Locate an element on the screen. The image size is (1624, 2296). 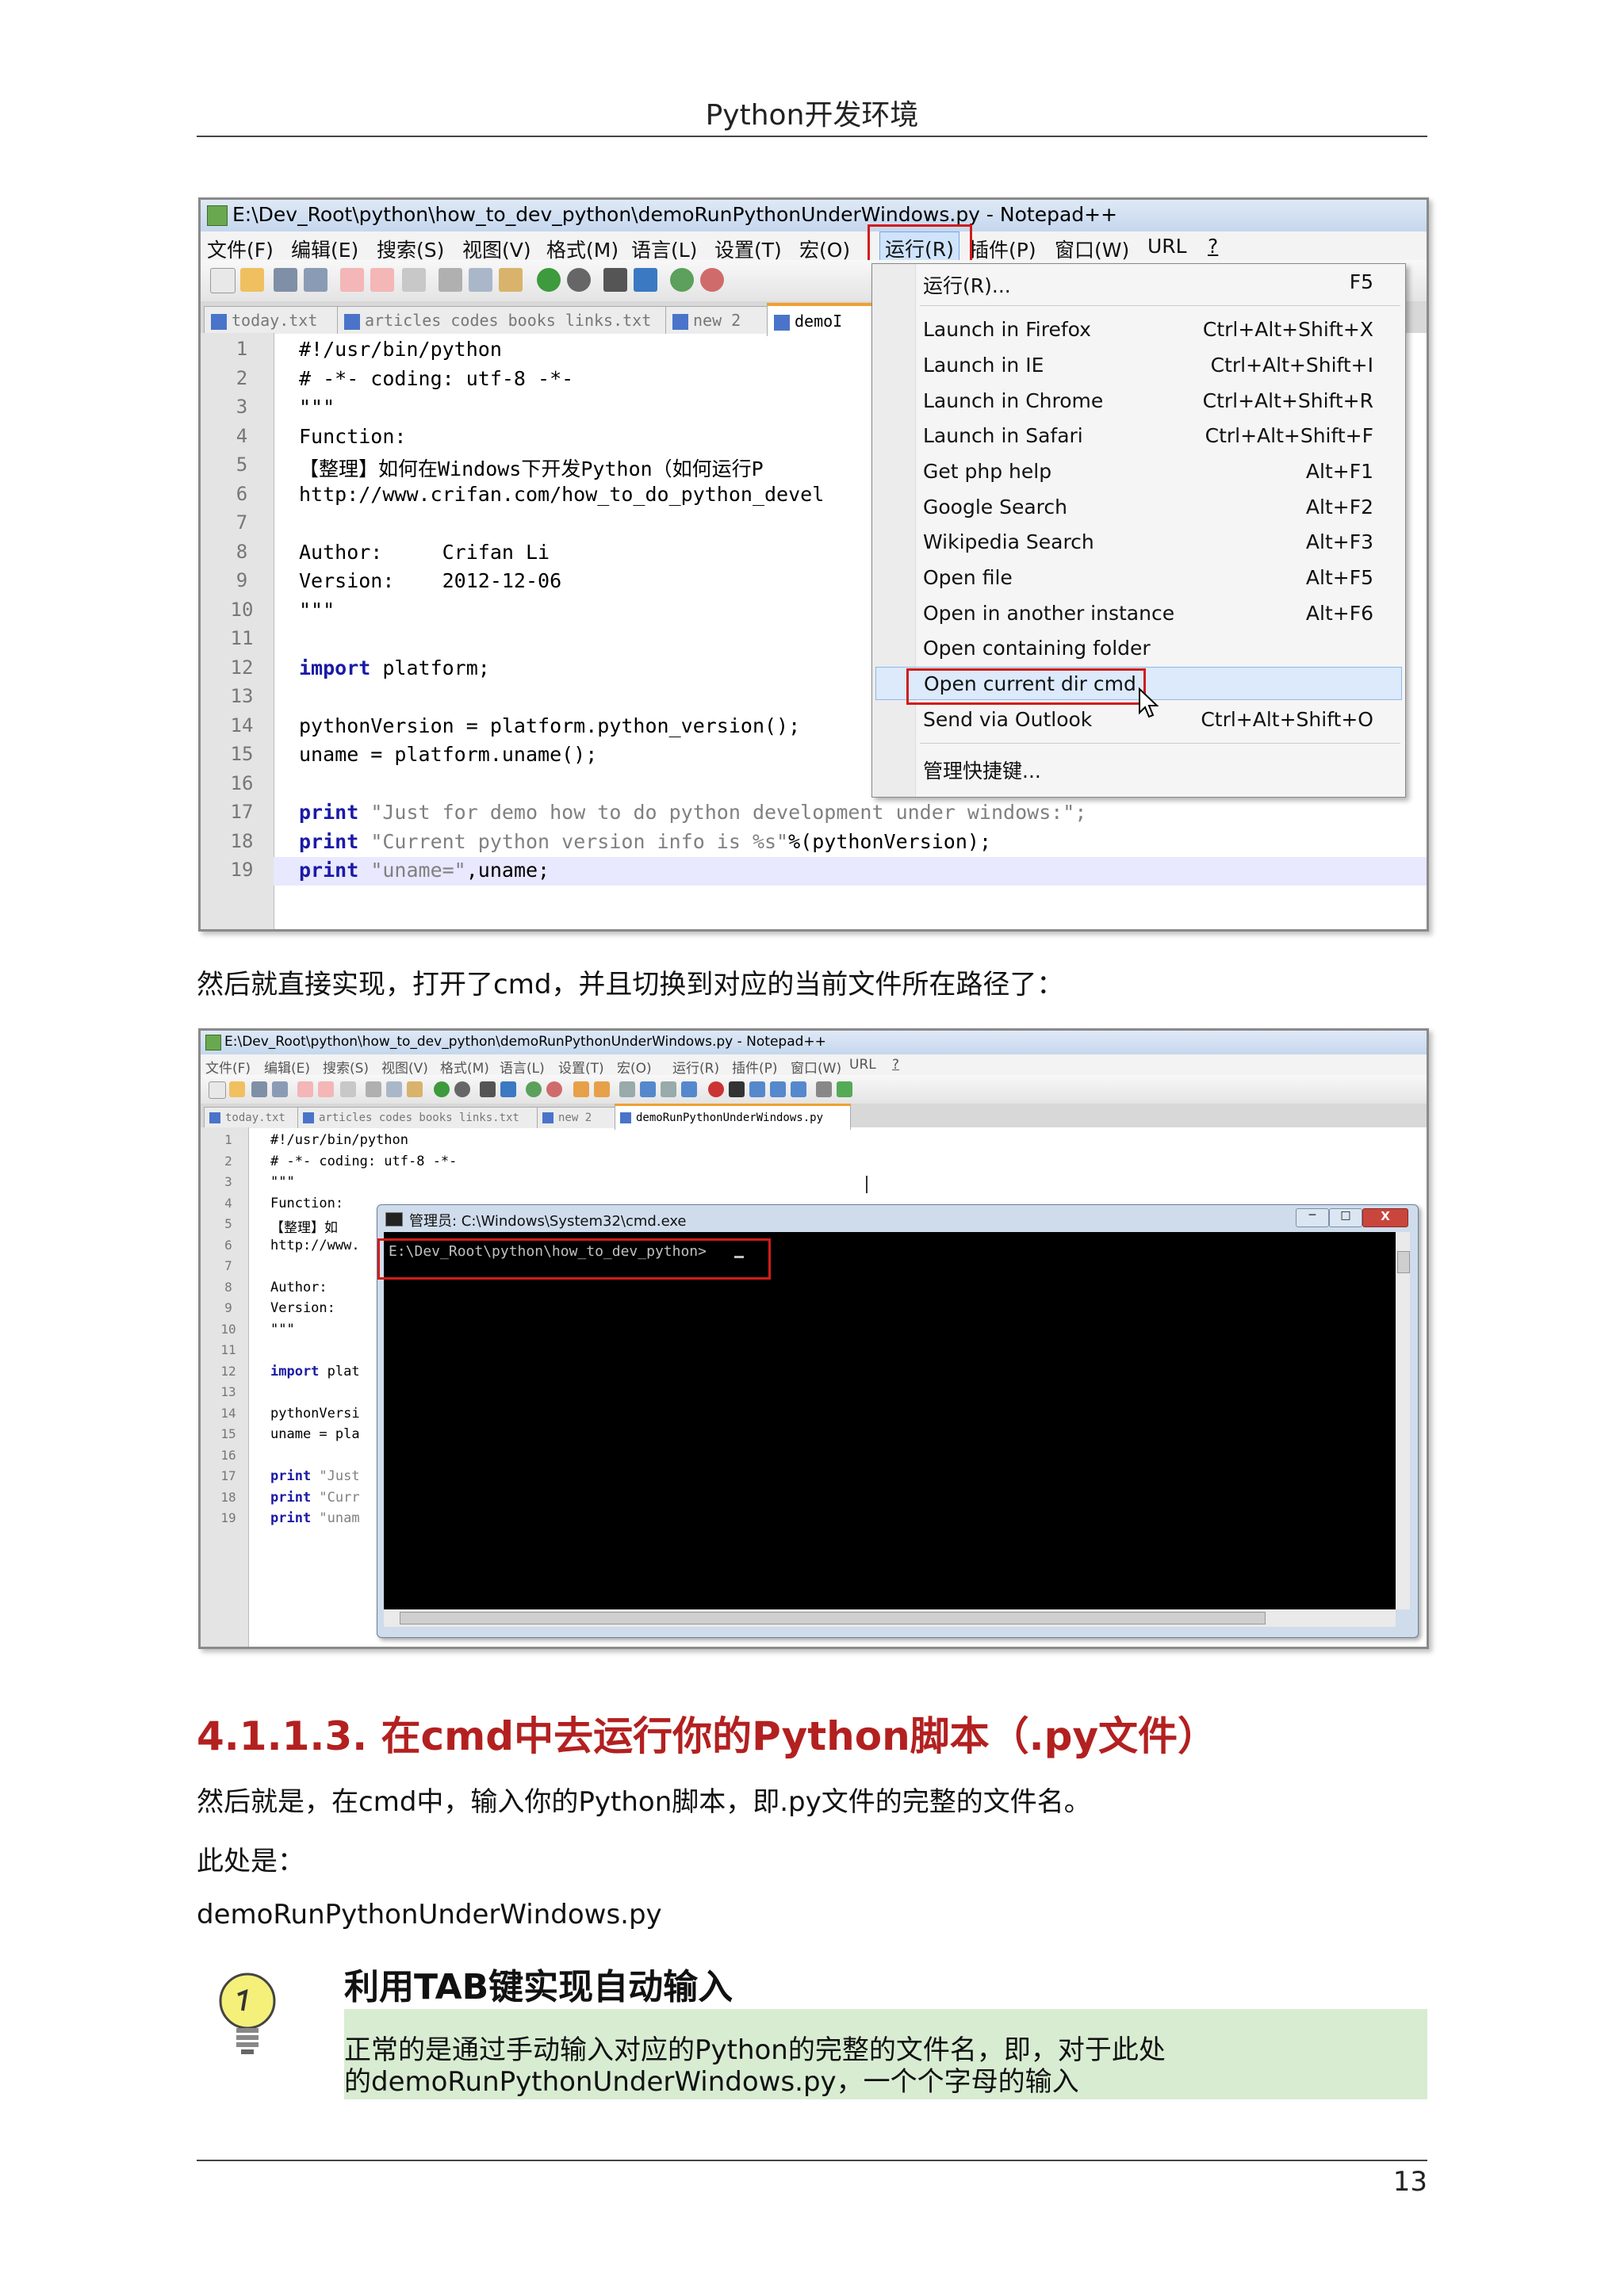
record-macro-icon is located at coordinates (716, 1089).